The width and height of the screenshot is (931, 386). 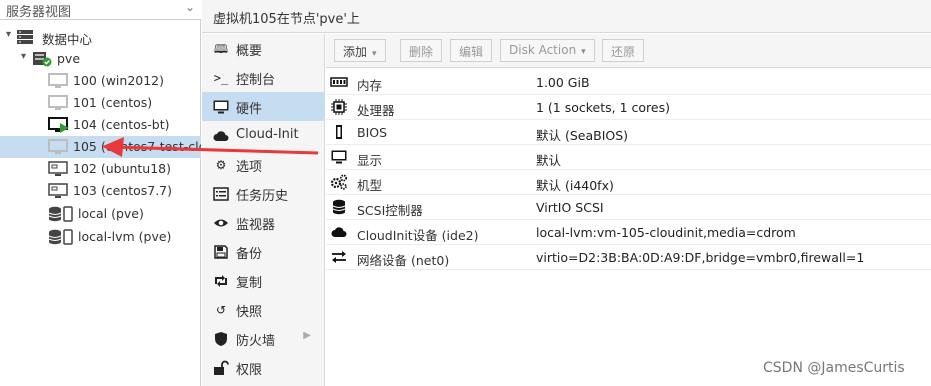 I want to click on chevron-down-icon: ⌄, so click(x=190, y=7).